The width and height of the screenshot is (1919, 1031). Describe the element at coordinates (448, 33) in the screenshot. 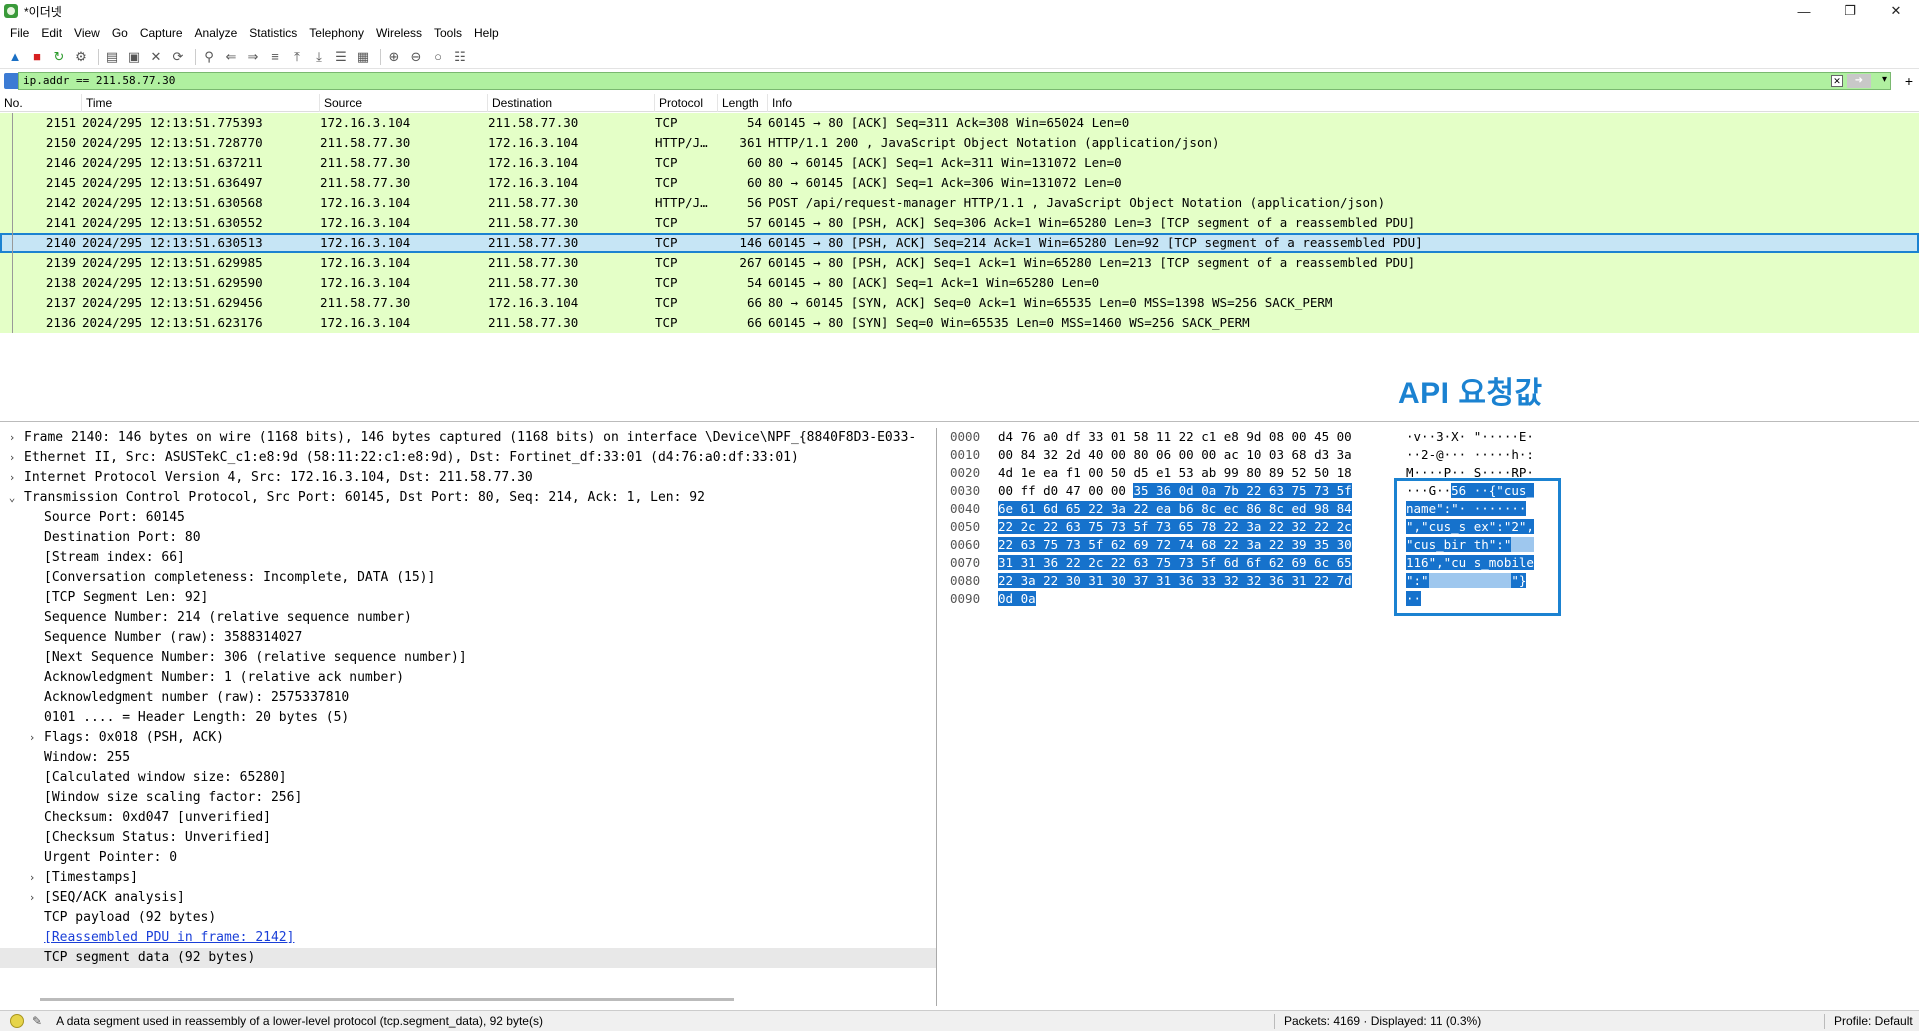

I see `menu-tools: Tools` at that location.